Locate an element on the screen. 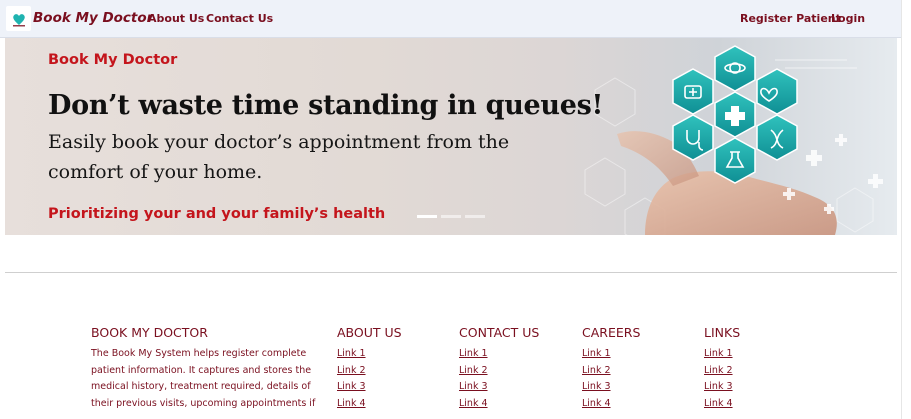  footer-heading-links: LINKS is located at coordinates (722, 332).